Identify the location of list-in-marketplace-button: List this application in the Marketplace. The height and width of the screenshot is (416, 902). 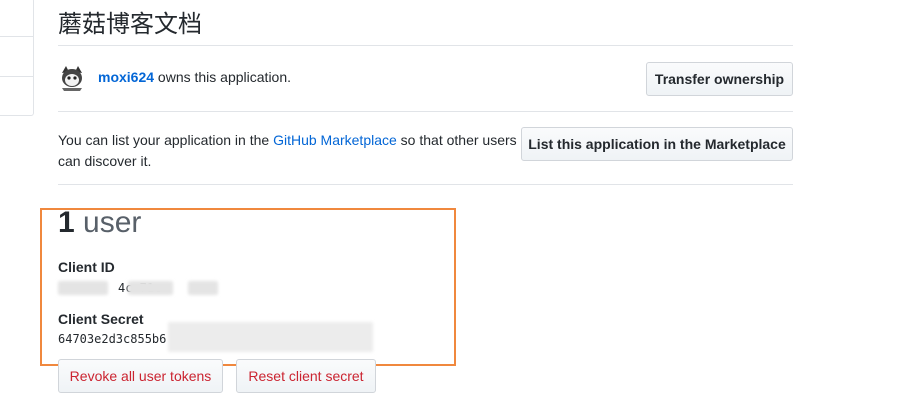
(657, 144).